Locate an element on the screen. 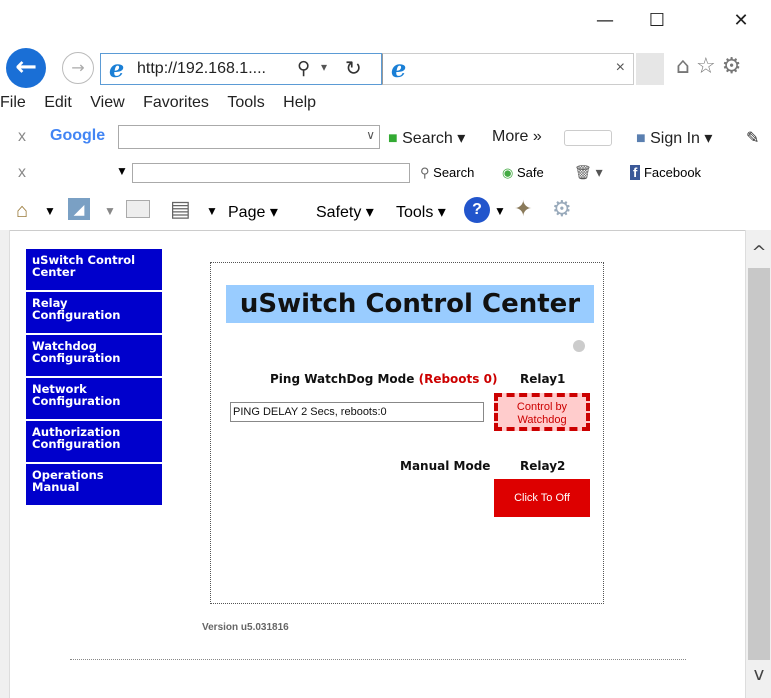  nav-item-control-center: uSwitch Control Center is located at coordinates (94, 270).